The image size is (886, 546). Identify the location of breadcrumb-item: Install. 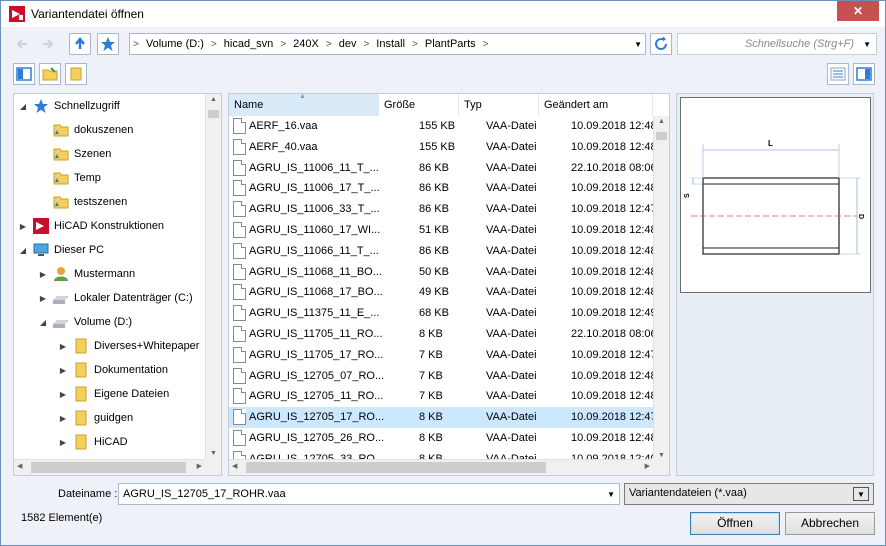
(390, 44).